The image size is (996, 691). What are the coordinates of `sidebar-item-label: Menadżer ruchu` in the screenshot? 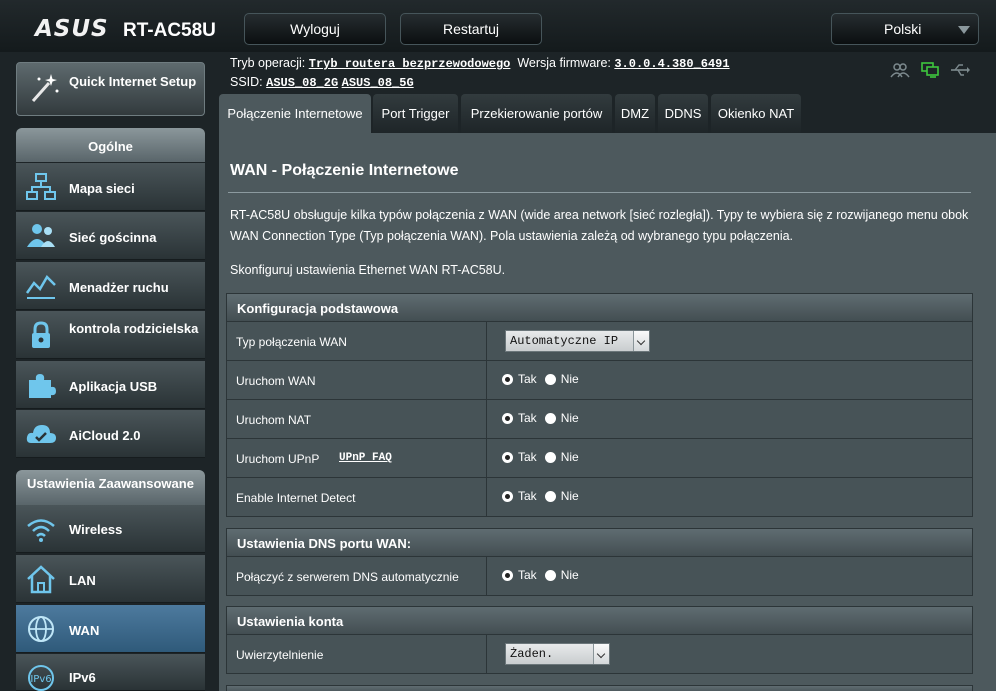 It's located at (119, 287).